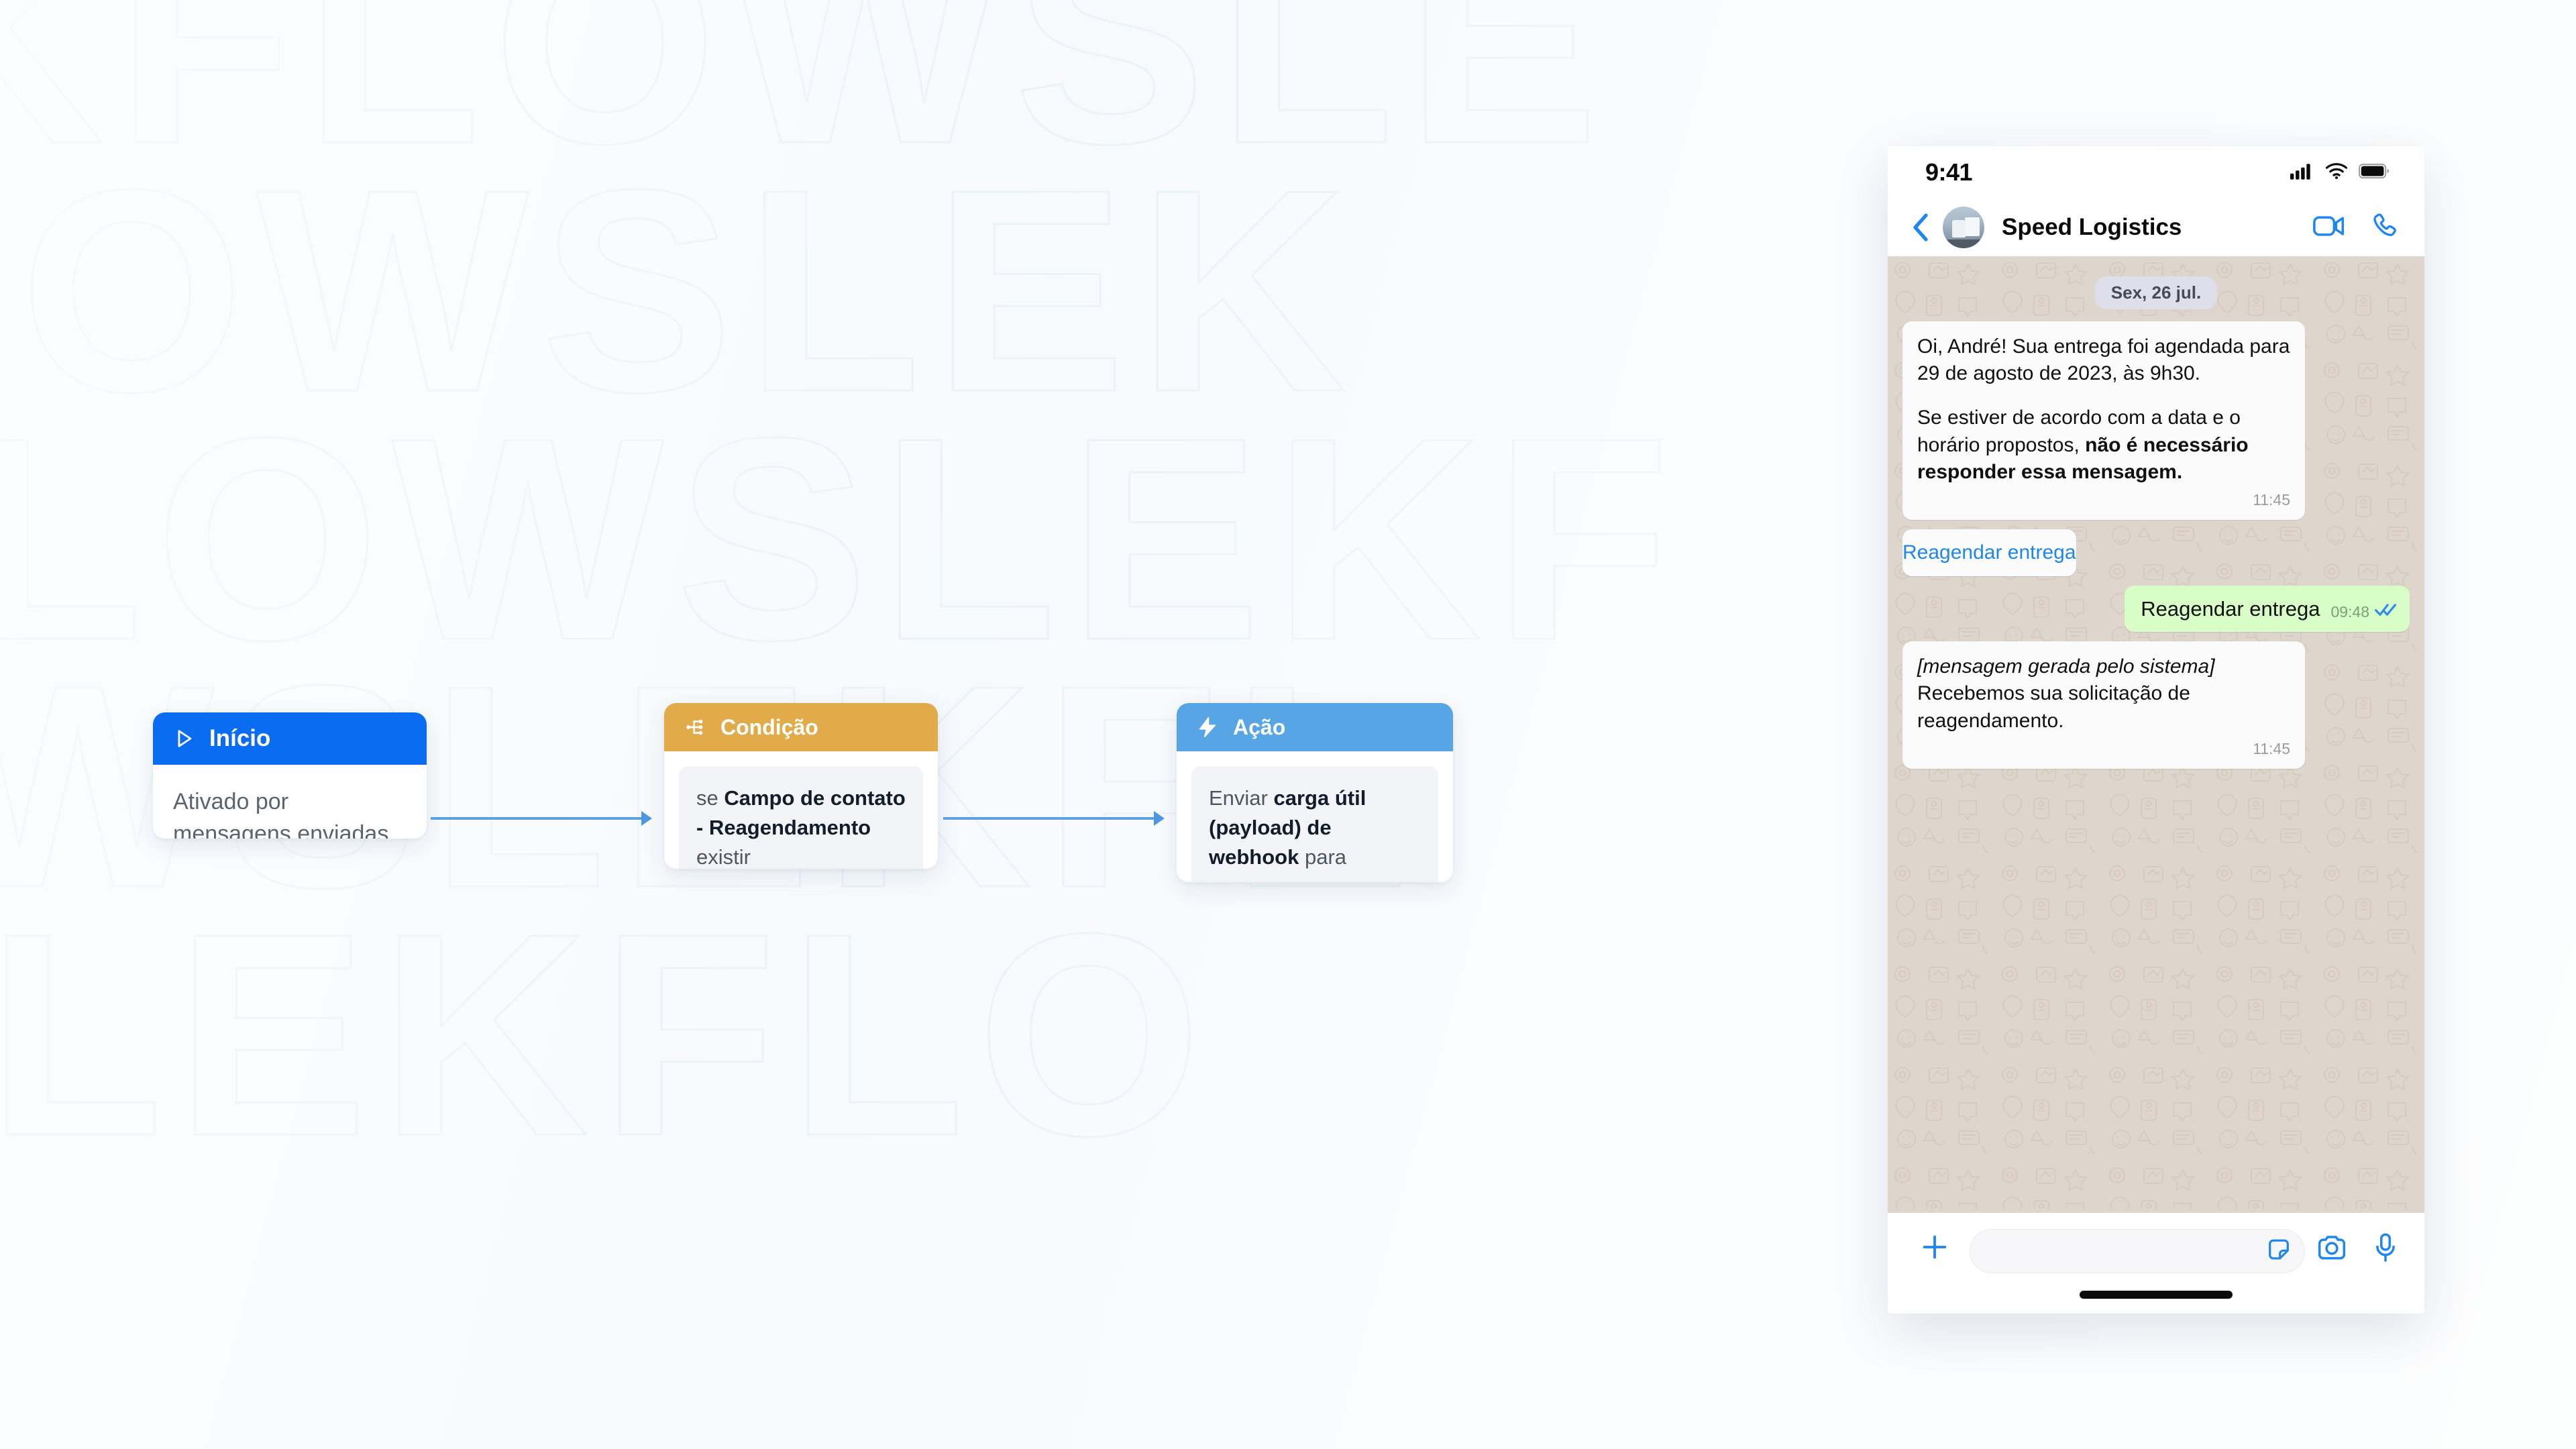 This screenshot has width=2576, height=1449. What do you see at coordinates (1323, 857) in the screenshot?
I see `action-suffix: para` at bounding box center [1323, 857].